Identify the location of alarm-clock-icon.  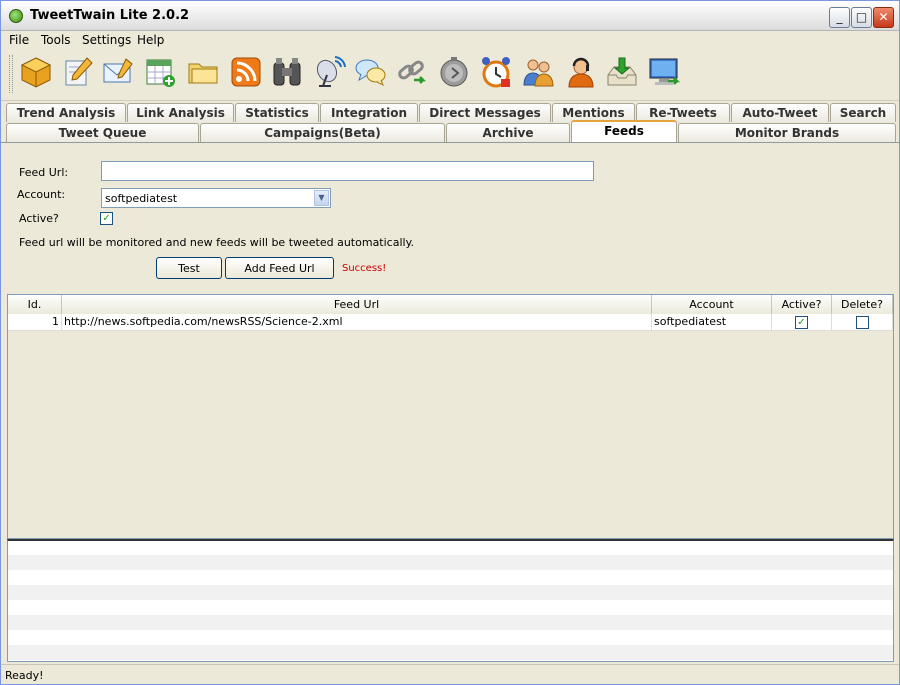
(496, 72).